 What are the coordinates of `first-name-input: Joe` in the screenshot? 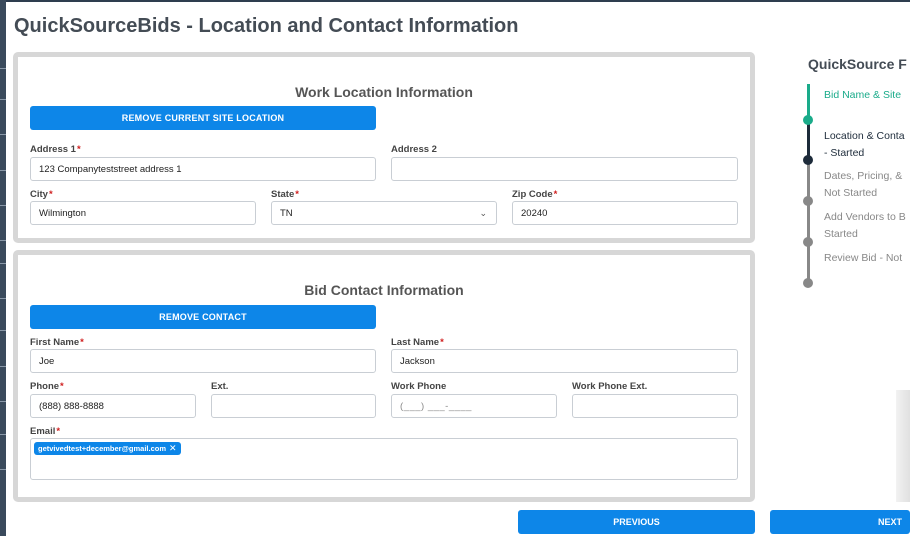 It's located at (203, 361).